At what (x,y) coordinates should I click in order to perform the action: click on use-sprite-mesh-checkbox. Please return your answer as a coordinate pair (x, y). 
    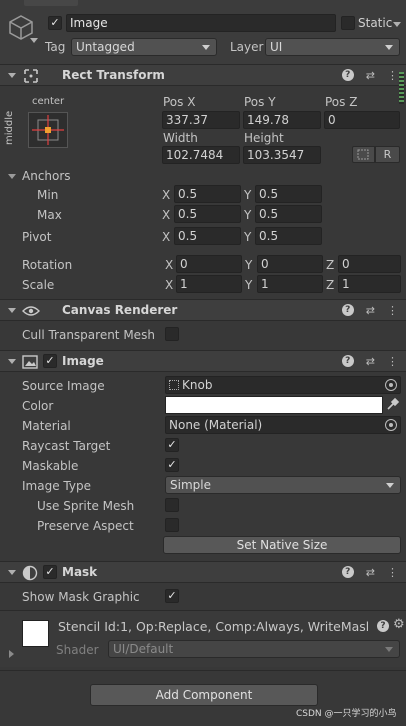
    Looking at the image, I should click on (172, 505).